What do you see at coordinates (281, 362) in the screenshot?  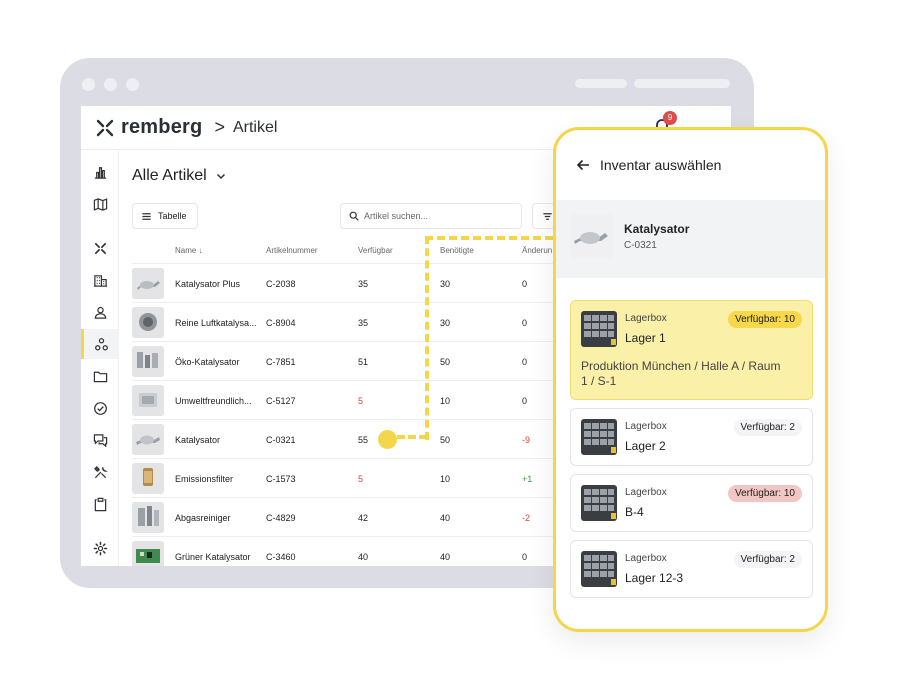 I see `row-number: C-7851` at bounding box center [281, 362].